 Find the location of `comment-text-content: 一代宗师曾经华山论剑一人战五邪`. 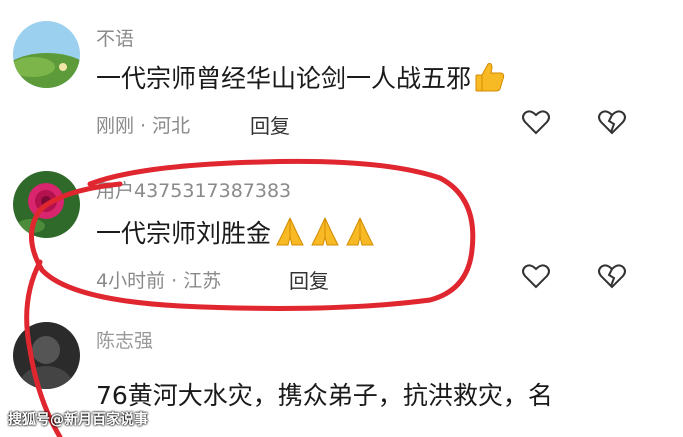

comment-text-content: 一代宗师曾经华山论剑一人战五邪 is located at coordinates (284, 78).